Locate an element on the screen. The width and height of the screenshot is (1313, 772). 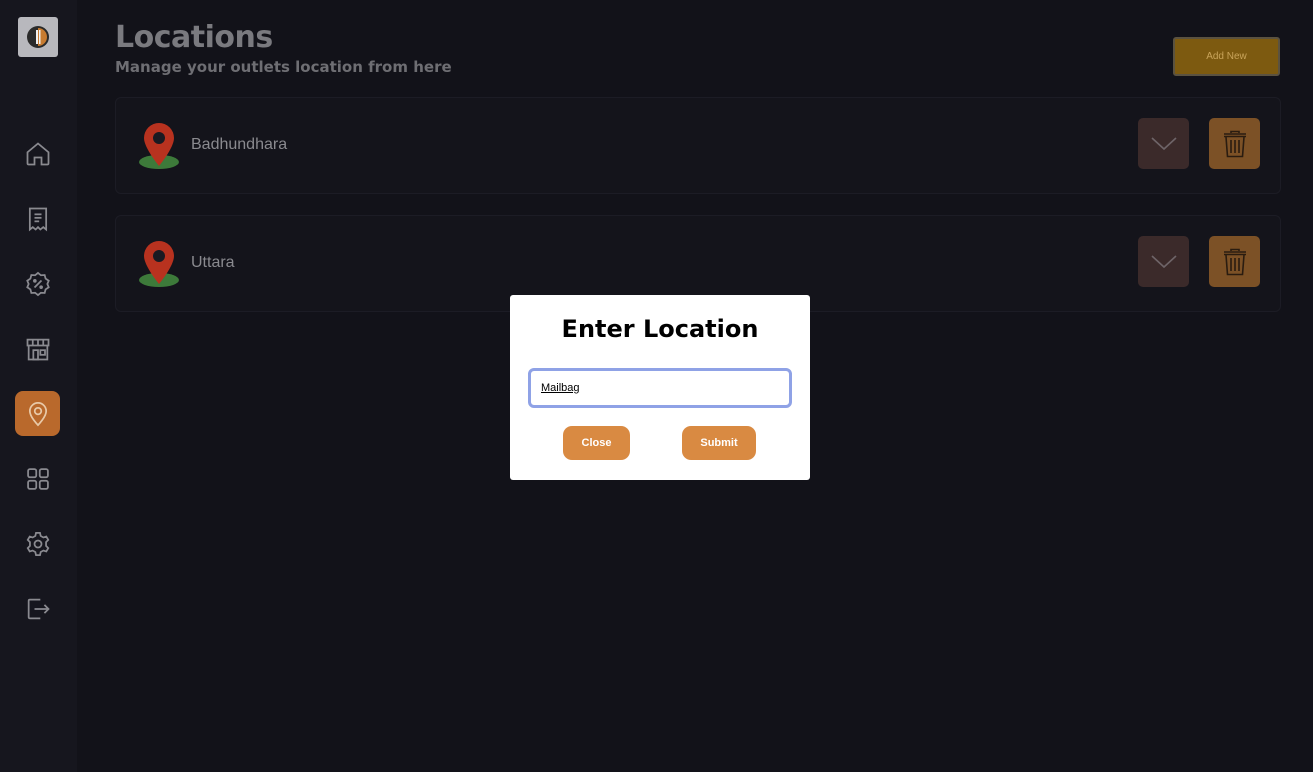
store-icon is located at coordinates (37, 349).